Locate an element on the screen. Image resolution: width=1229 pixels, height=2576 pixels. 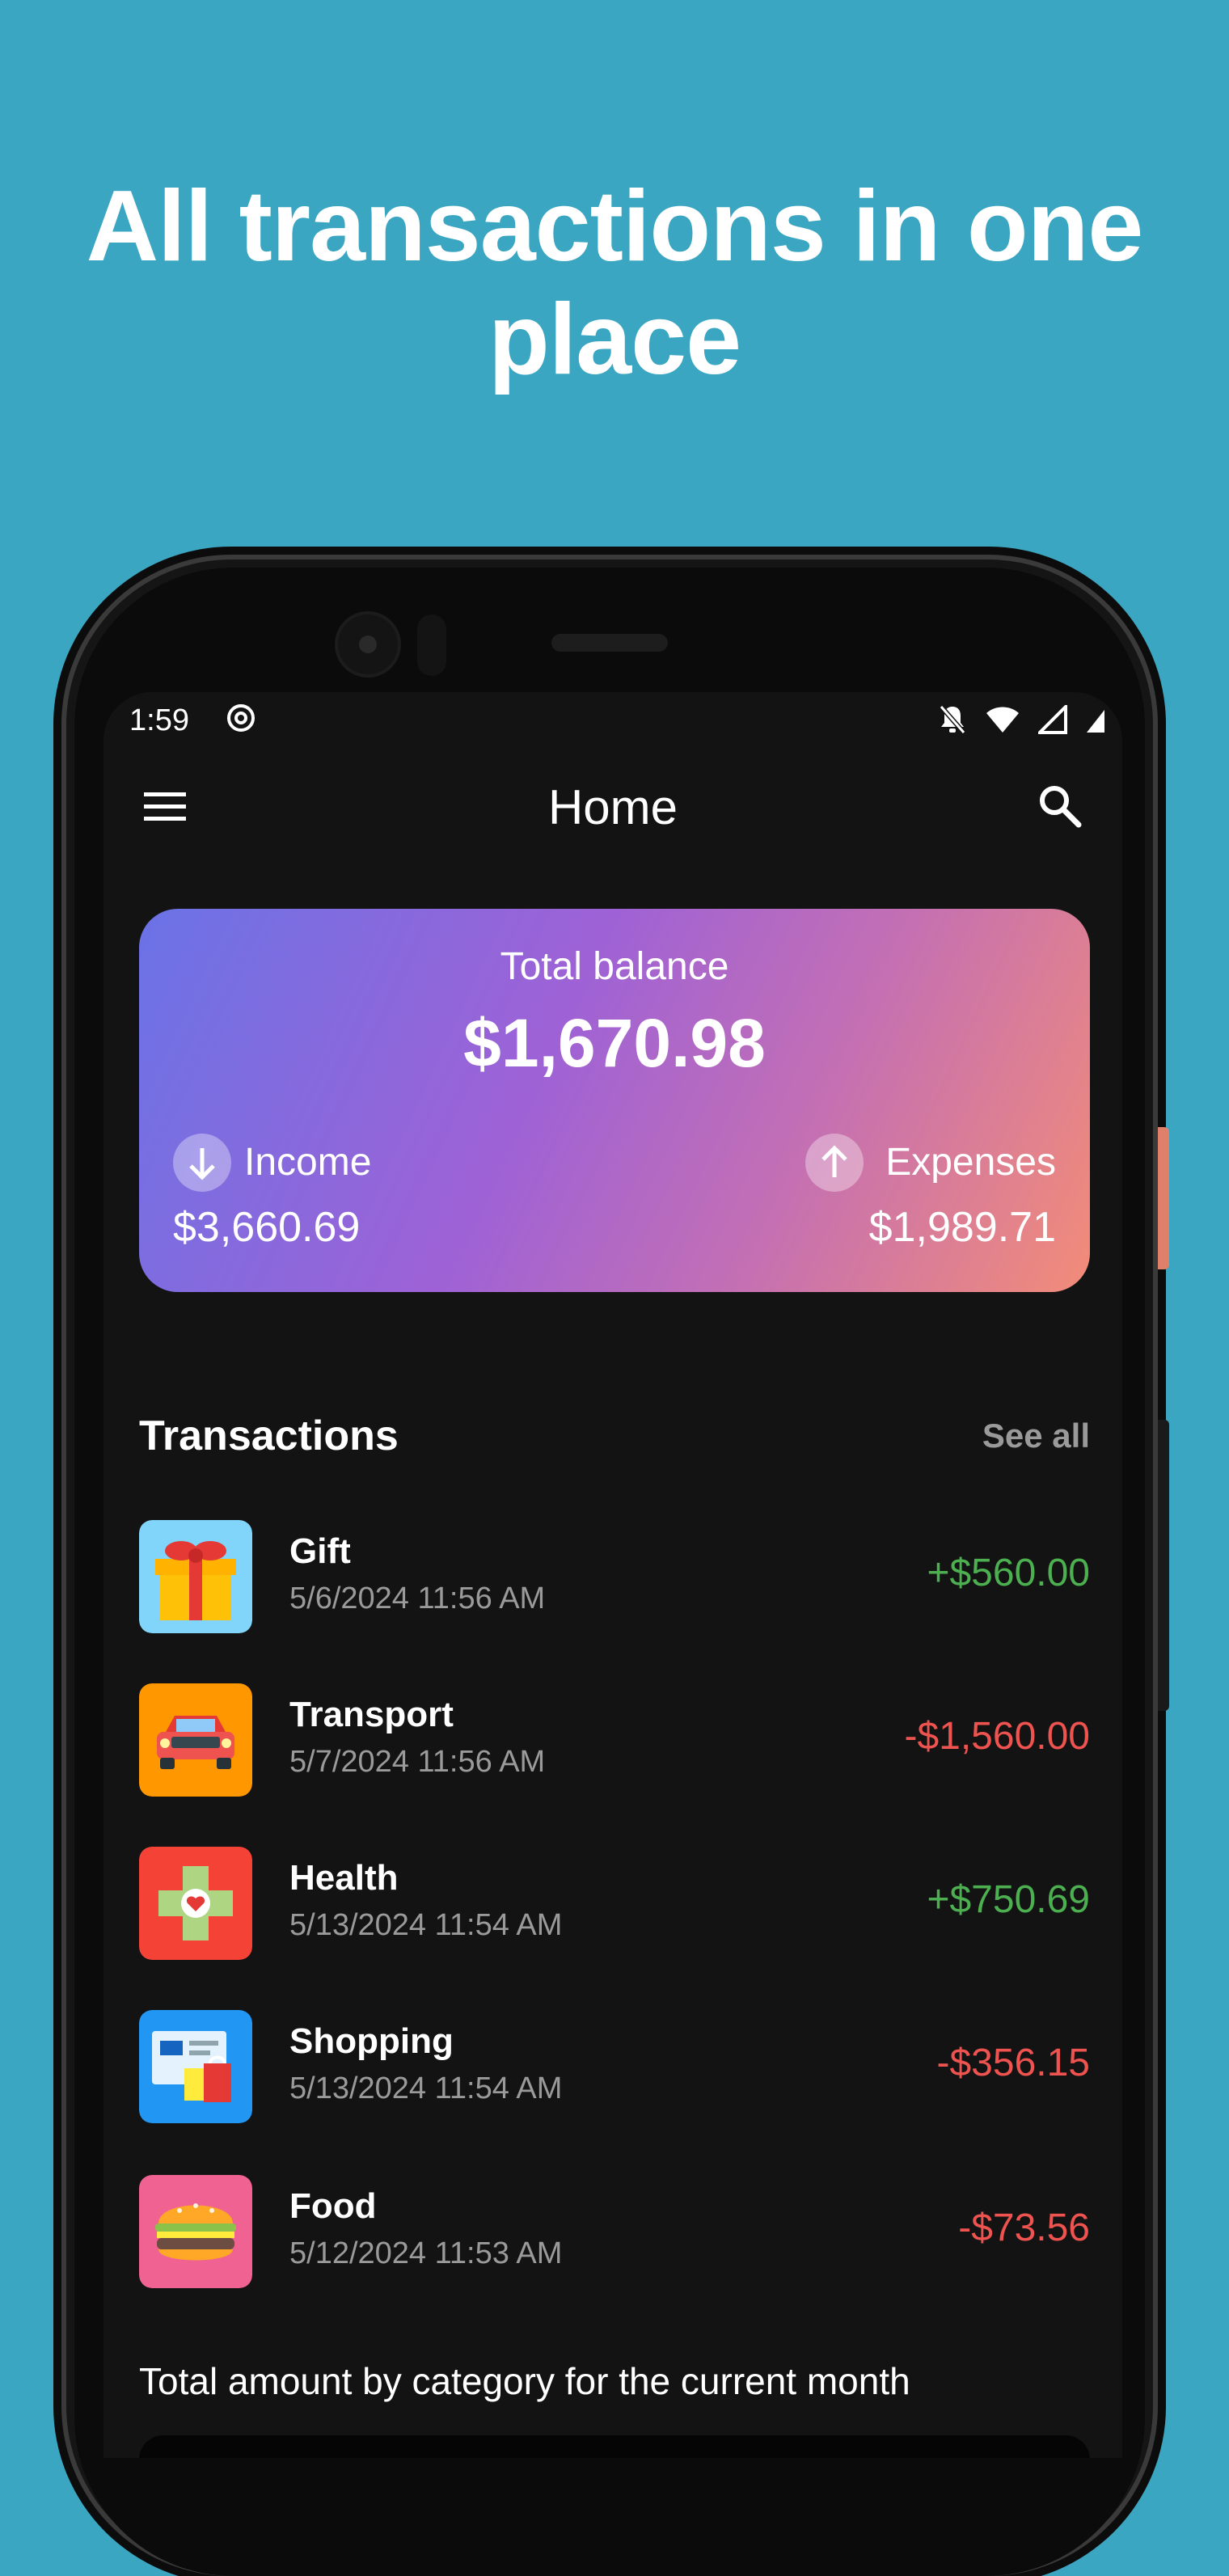
income-label: Income is located at coordinates (308, 1162).